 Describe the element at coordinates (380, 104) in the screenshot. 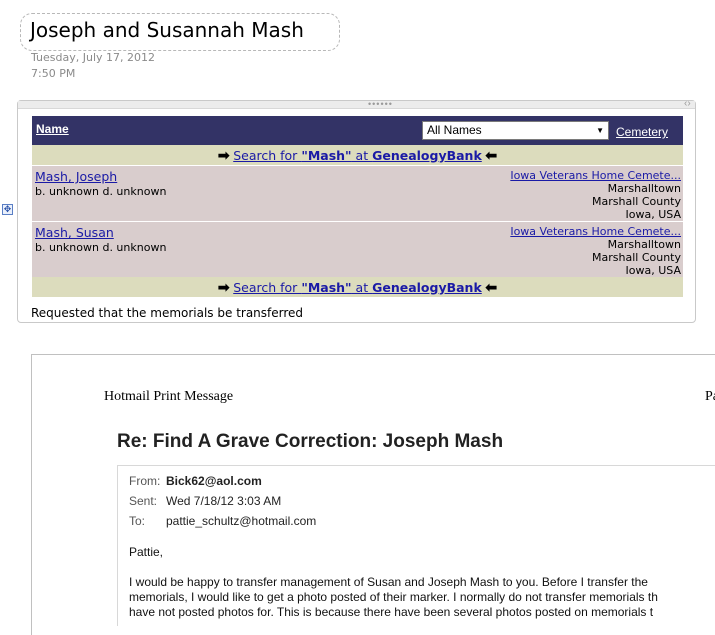

I see `drag-dots-icon: ••••••` at that location.